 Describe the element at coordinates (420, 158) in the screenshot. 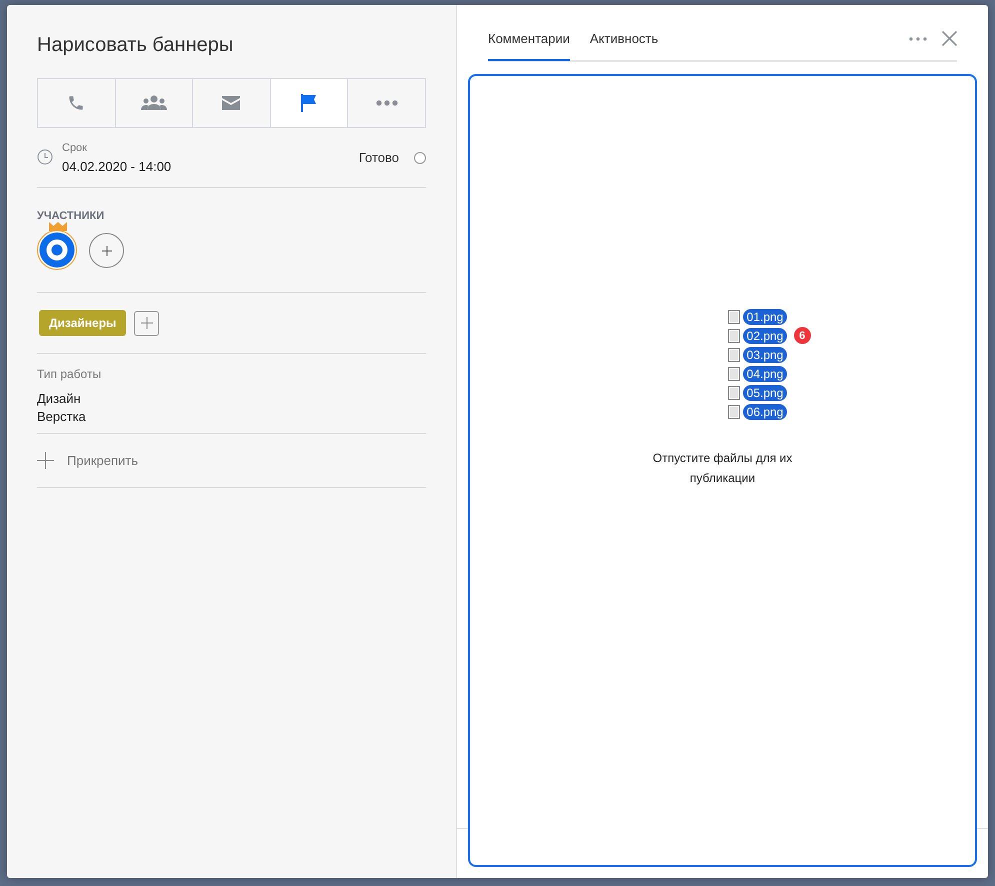

I see `done-radio` at that location.